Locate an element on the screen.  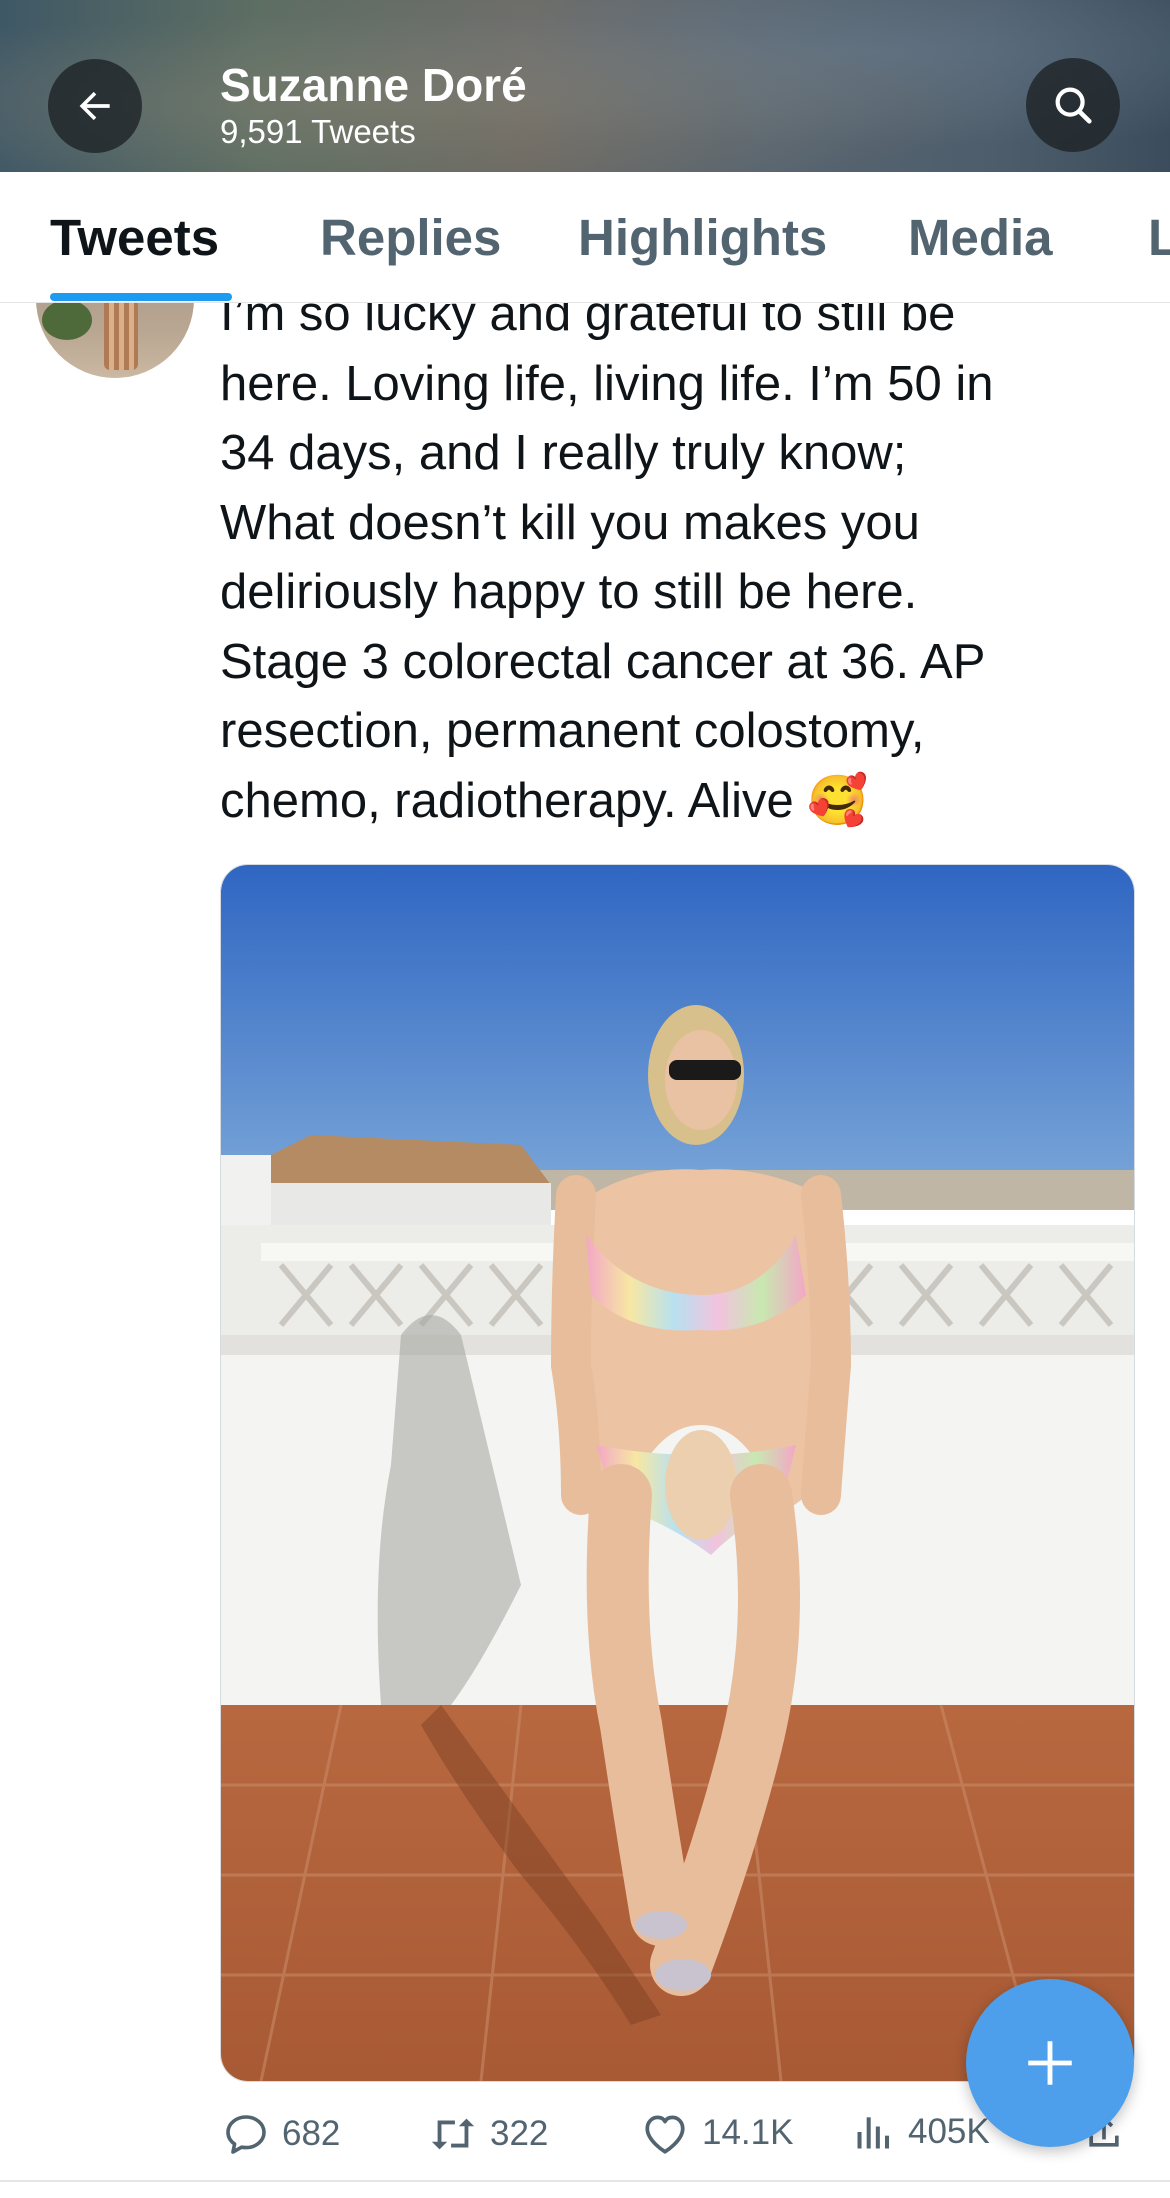
search-icon is located at coordinates (1073, 105).